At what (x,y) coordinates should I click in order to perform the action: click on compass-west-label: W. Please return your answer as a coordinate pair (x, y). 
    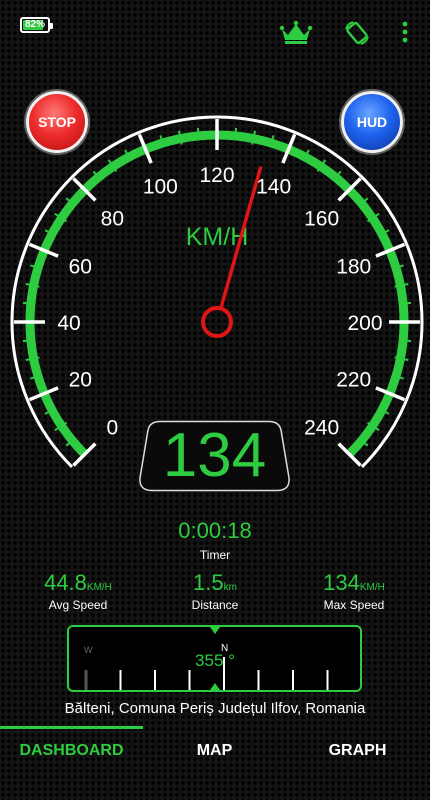
    Looking at the image, I should click on (88, 650).